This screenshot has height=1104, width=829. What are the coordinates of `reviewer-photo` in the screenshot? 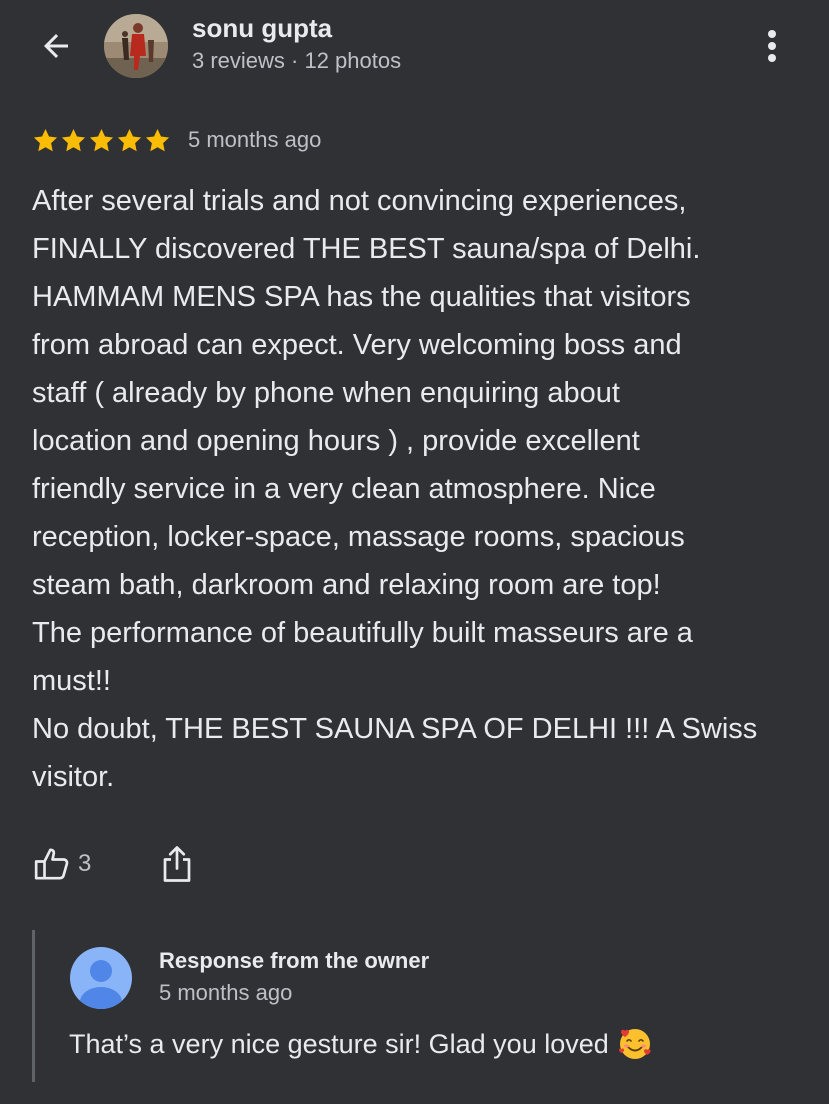 It's located at (136, 46).